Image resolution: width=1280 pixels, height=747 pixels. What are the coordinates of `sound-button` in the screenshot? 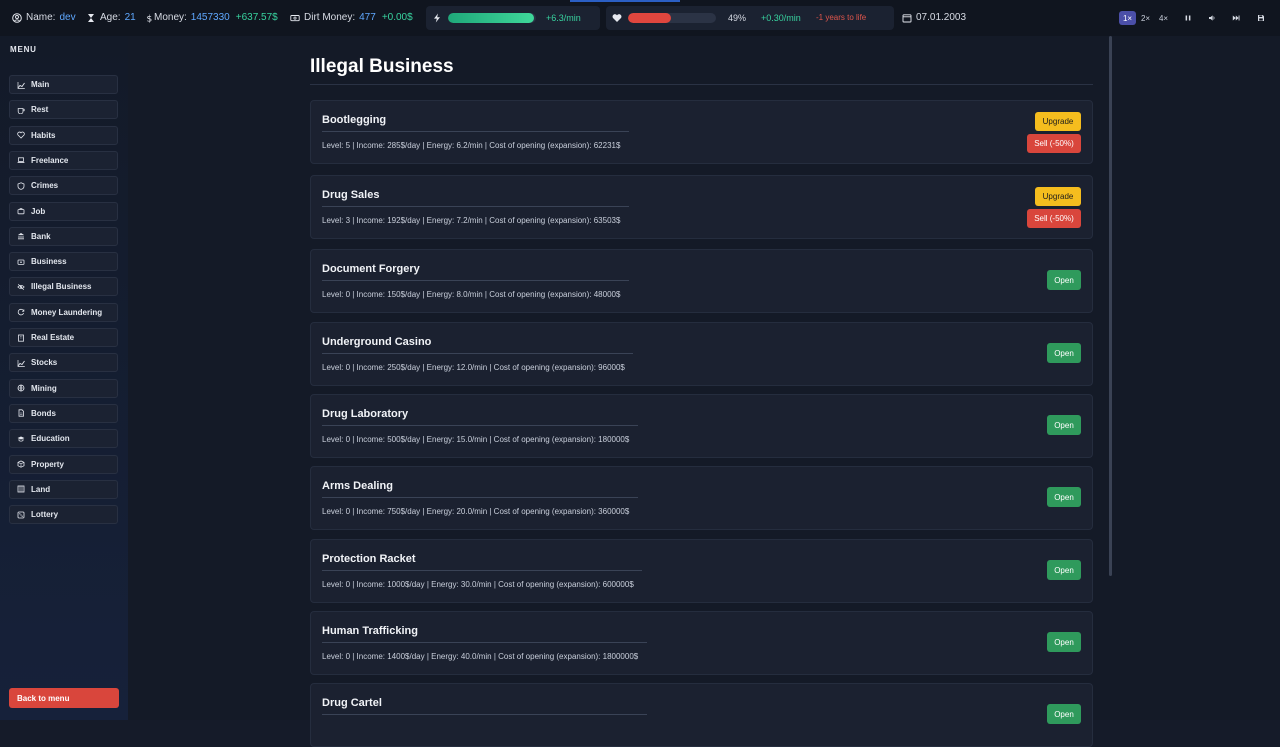 It's located at (1212, 18).